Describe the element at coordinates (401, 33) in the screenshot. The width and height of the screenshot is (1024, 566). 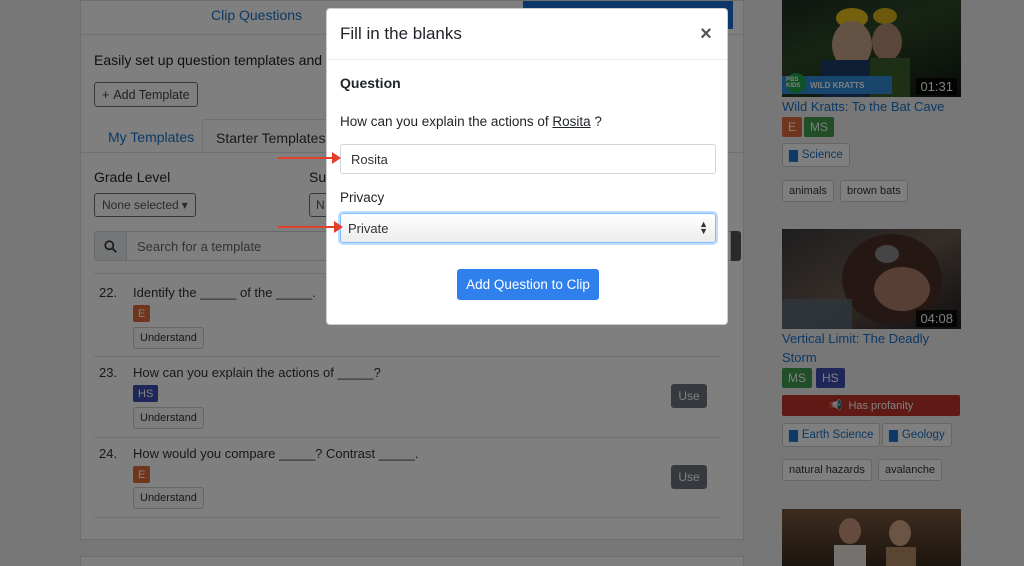
I see `modal-title: Fill in the blanks` at that location.